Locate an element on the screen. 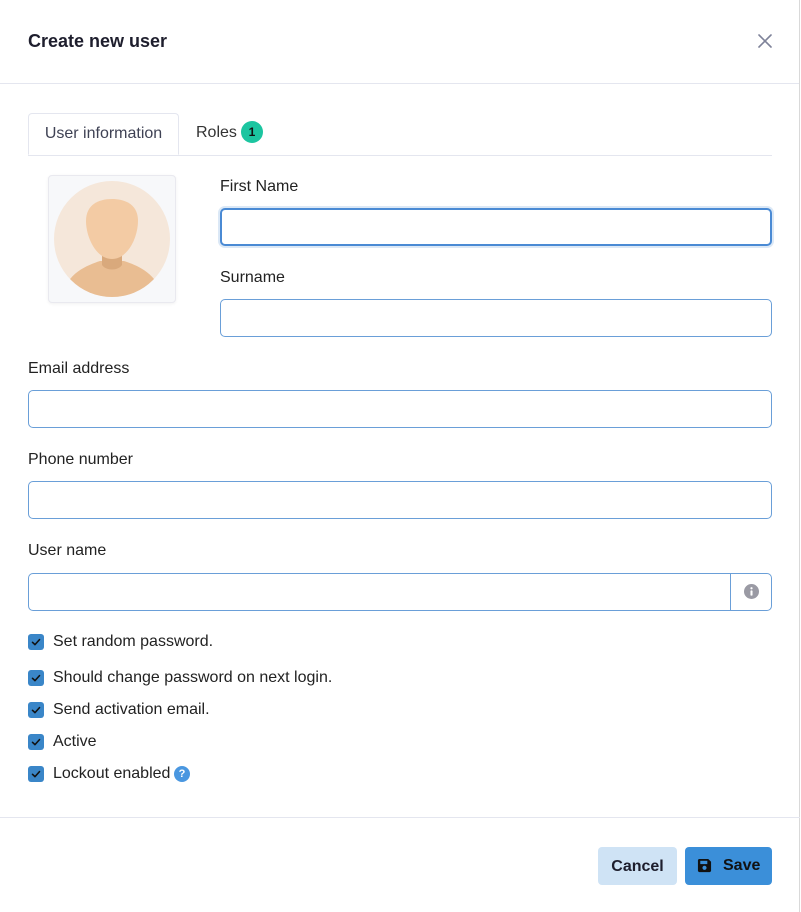 The width and height of the screenshot is (801, 912). info-icon is located at coordinates (751, 591).